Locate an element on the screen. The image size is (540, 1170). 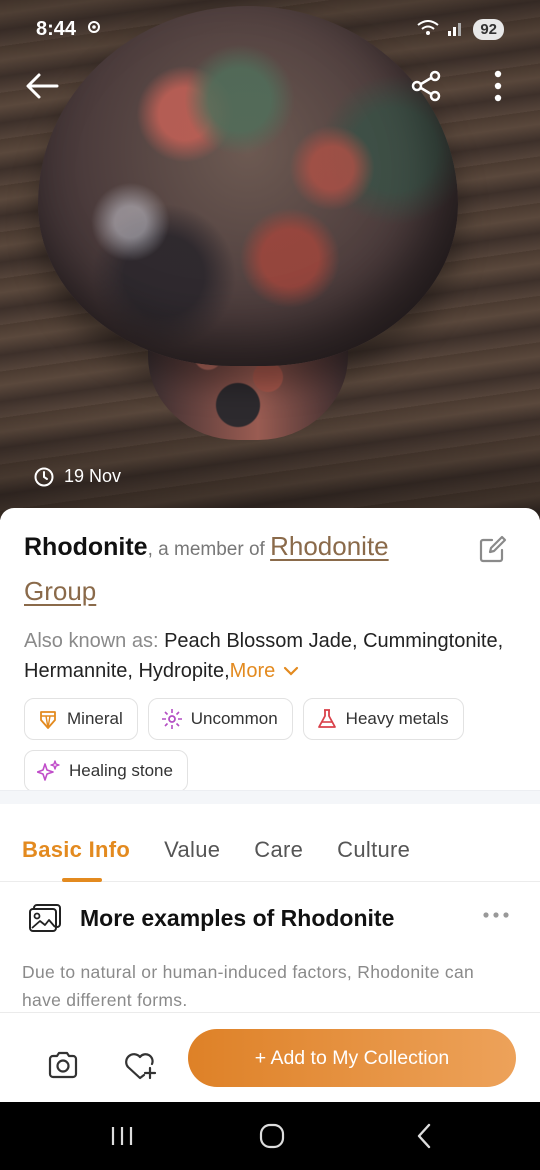
wishlist-button is located at coordinates (141, 1065).